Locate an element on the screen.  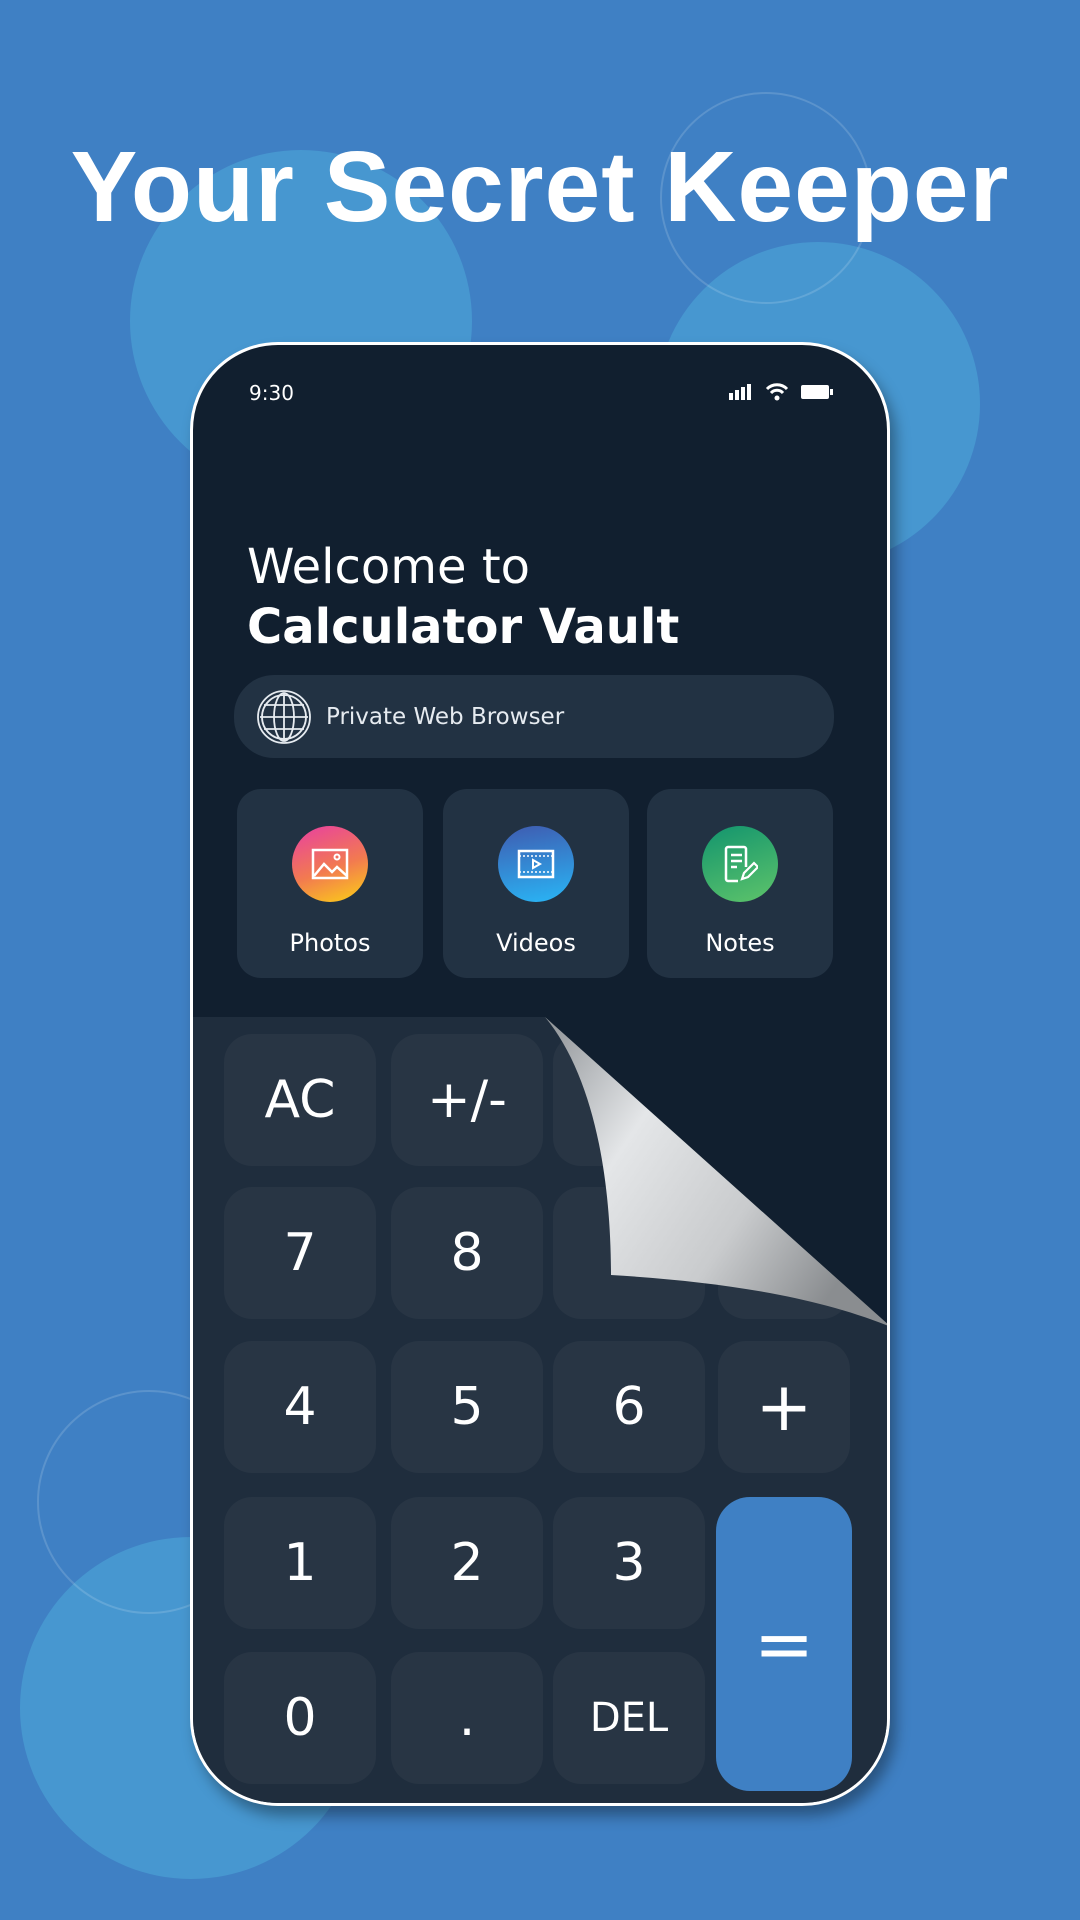
headline: Your Secret Keeper is located at coordinates (540, 187).